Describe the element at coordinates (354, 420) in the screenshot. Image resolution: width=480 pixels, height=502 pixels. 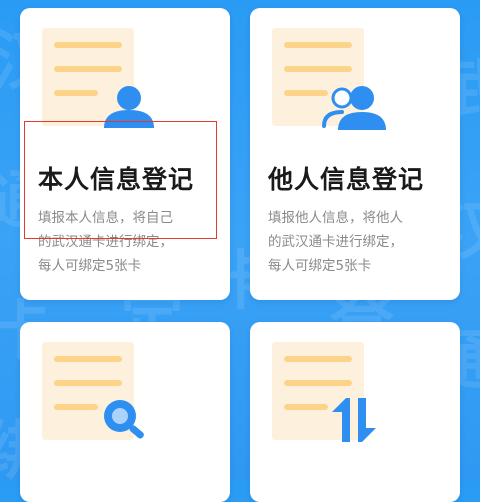
I see `swap-arrows-icon` at that location.